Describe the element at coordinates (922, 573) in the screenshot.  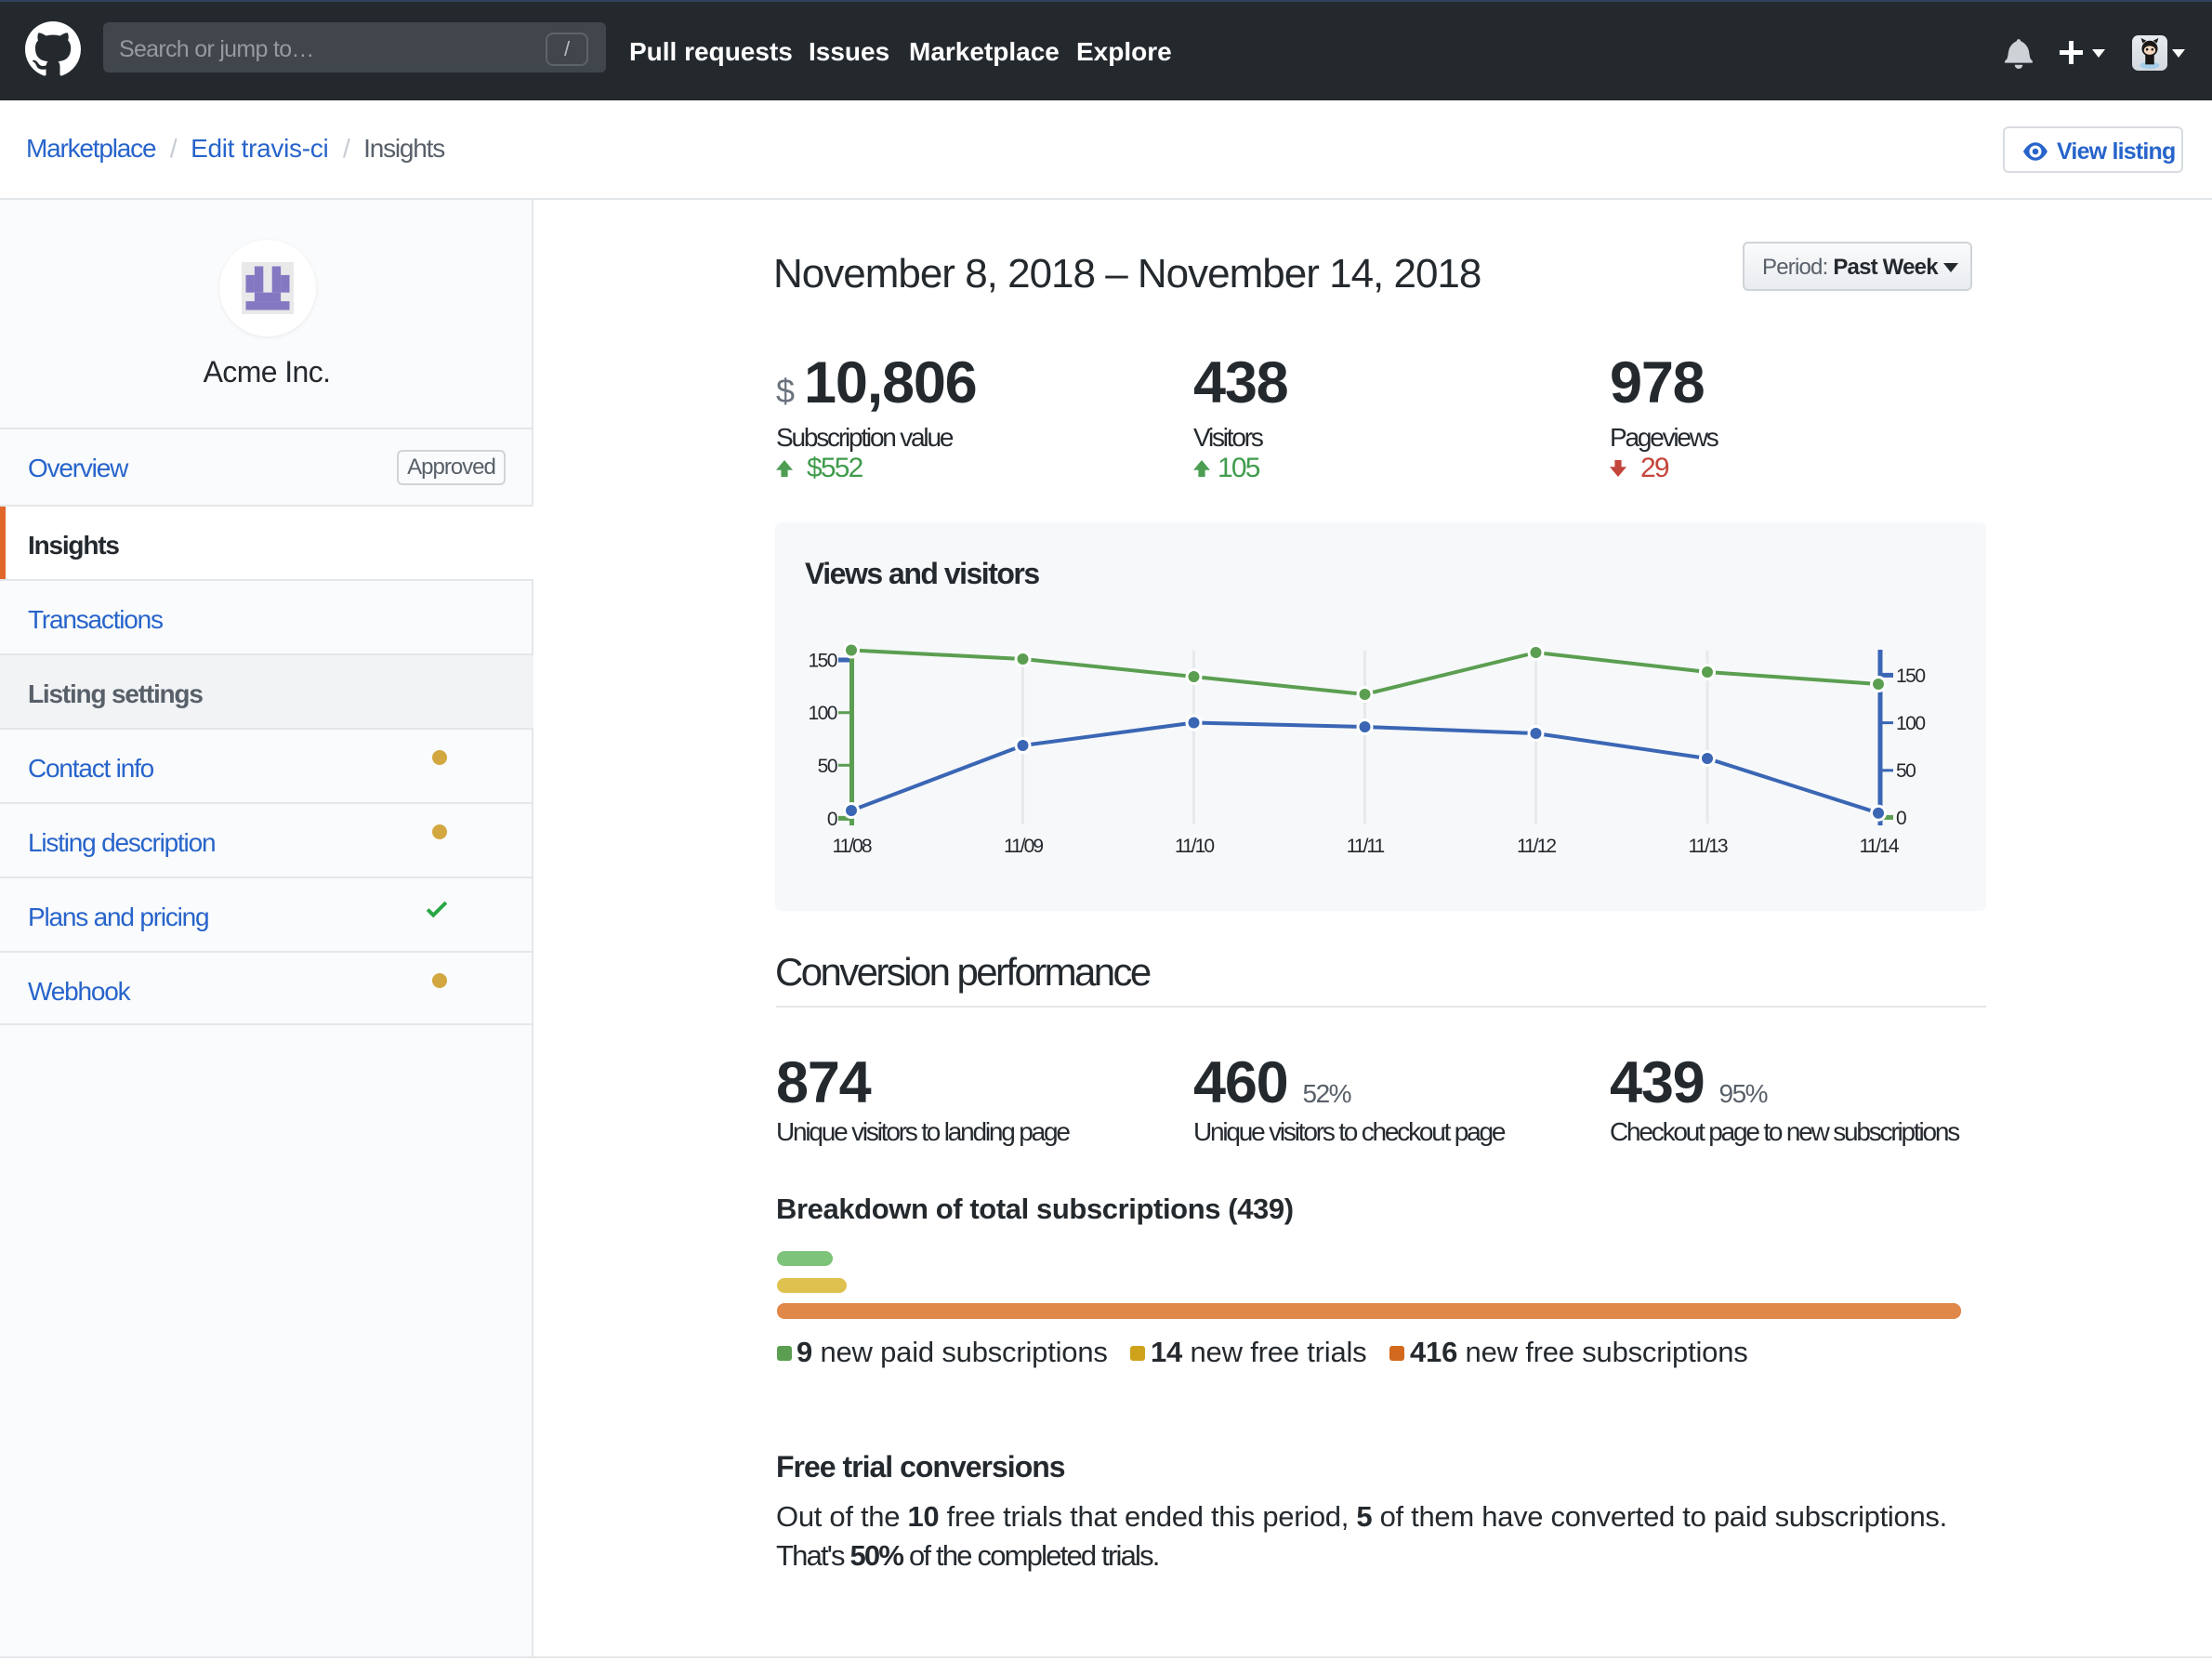
I see `svg-text: Views and visitors` at that location.